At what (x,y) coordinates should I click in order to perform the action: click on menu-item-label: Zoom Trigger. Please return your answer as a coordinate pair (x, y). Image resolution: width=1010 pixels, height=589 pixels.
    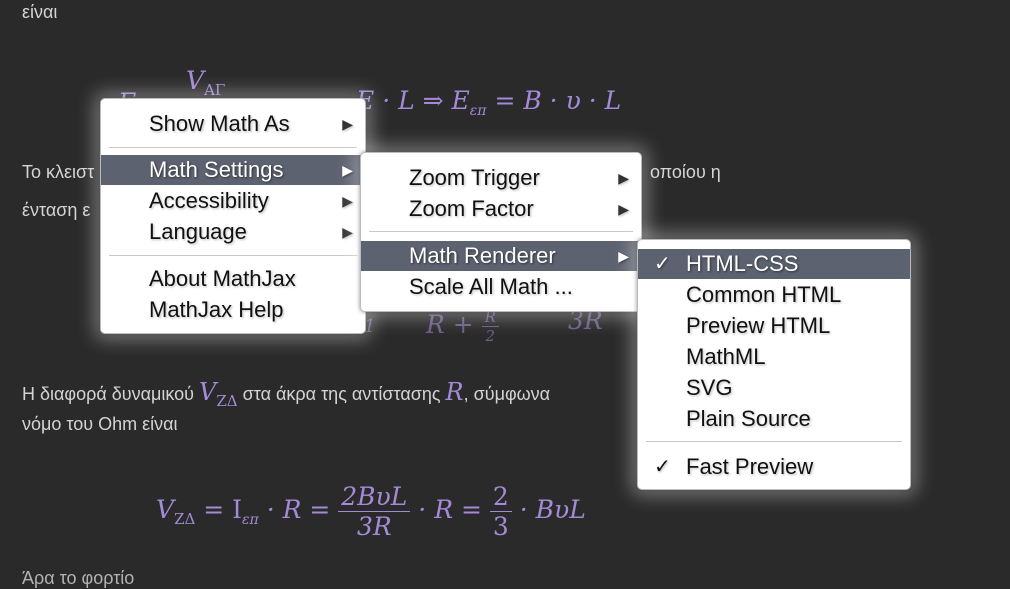
    Looking at the image, I should click on (474, 177).